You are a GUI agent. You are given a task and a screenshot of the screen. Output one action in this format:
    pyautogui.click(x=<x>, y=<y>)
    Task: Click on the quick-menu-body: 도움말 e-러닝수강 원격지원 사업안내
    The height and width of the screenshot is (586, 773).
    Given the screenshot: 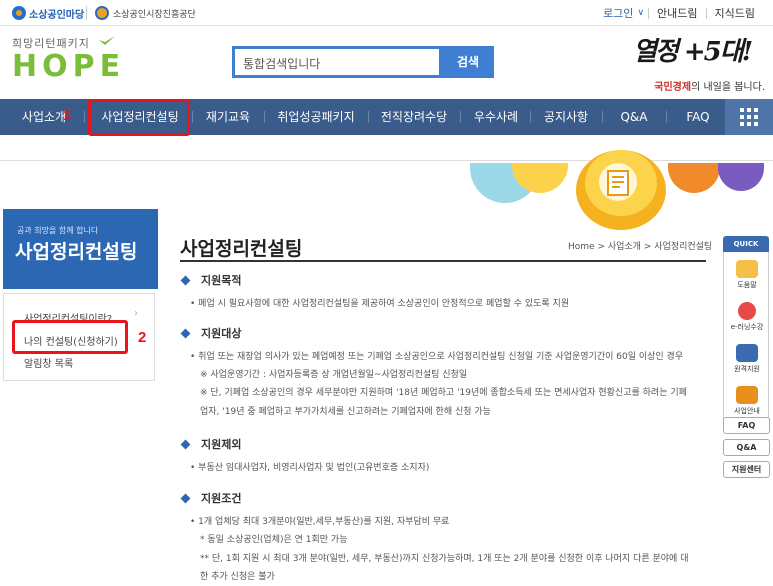 What is the action you would take?
    pyautogui.click(x=746, y=338)
    